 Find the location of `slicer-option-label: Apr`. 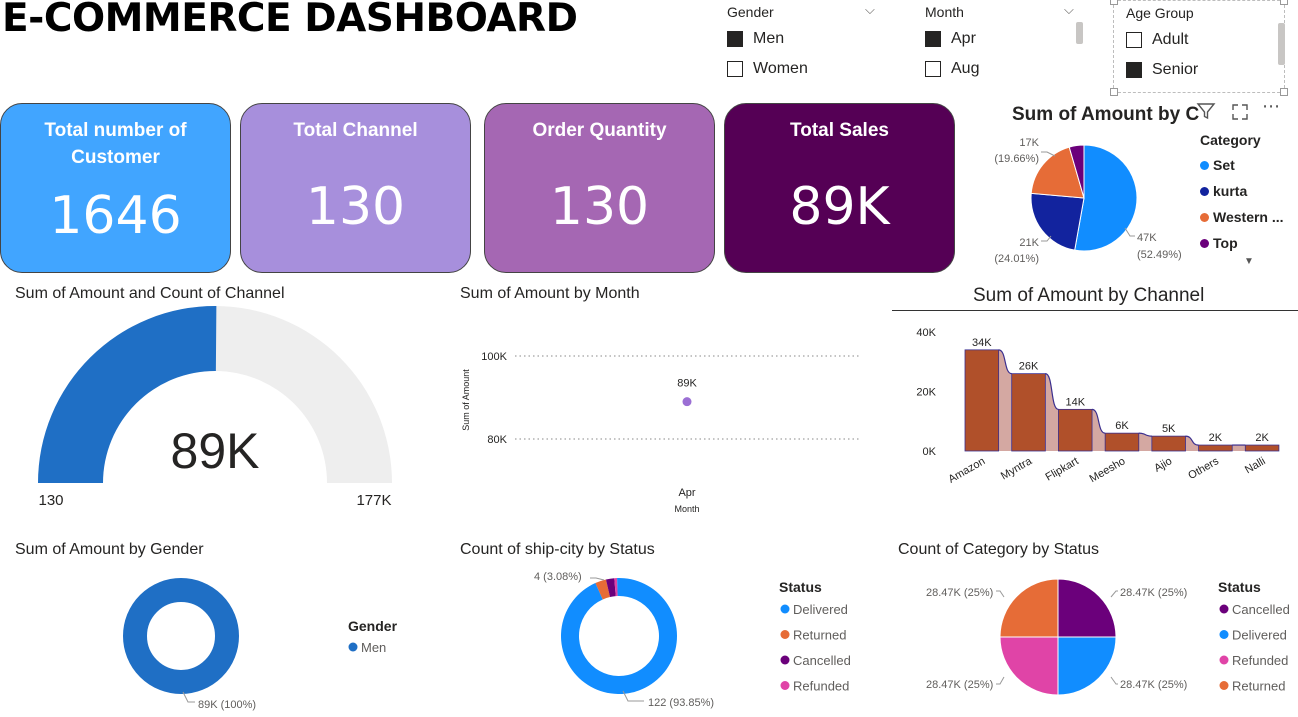

slicer-option-label: Apr is located at coordinates (963, 38).